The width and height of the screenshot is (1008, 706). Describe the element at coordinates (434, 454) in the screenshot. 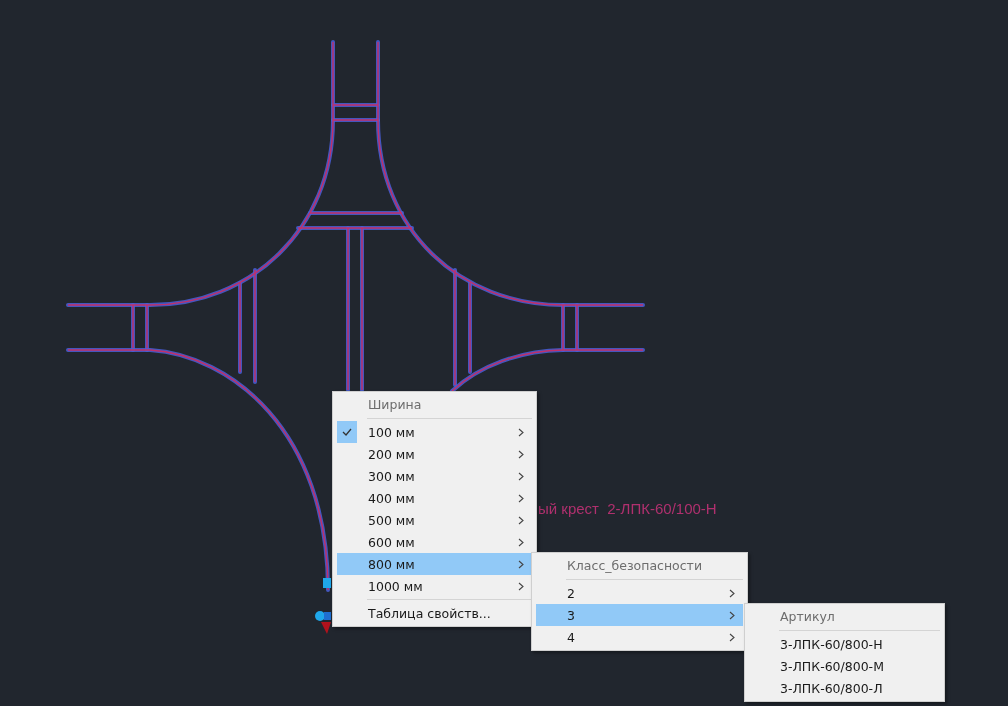

I see `menu-item: 200 мм` at that location.